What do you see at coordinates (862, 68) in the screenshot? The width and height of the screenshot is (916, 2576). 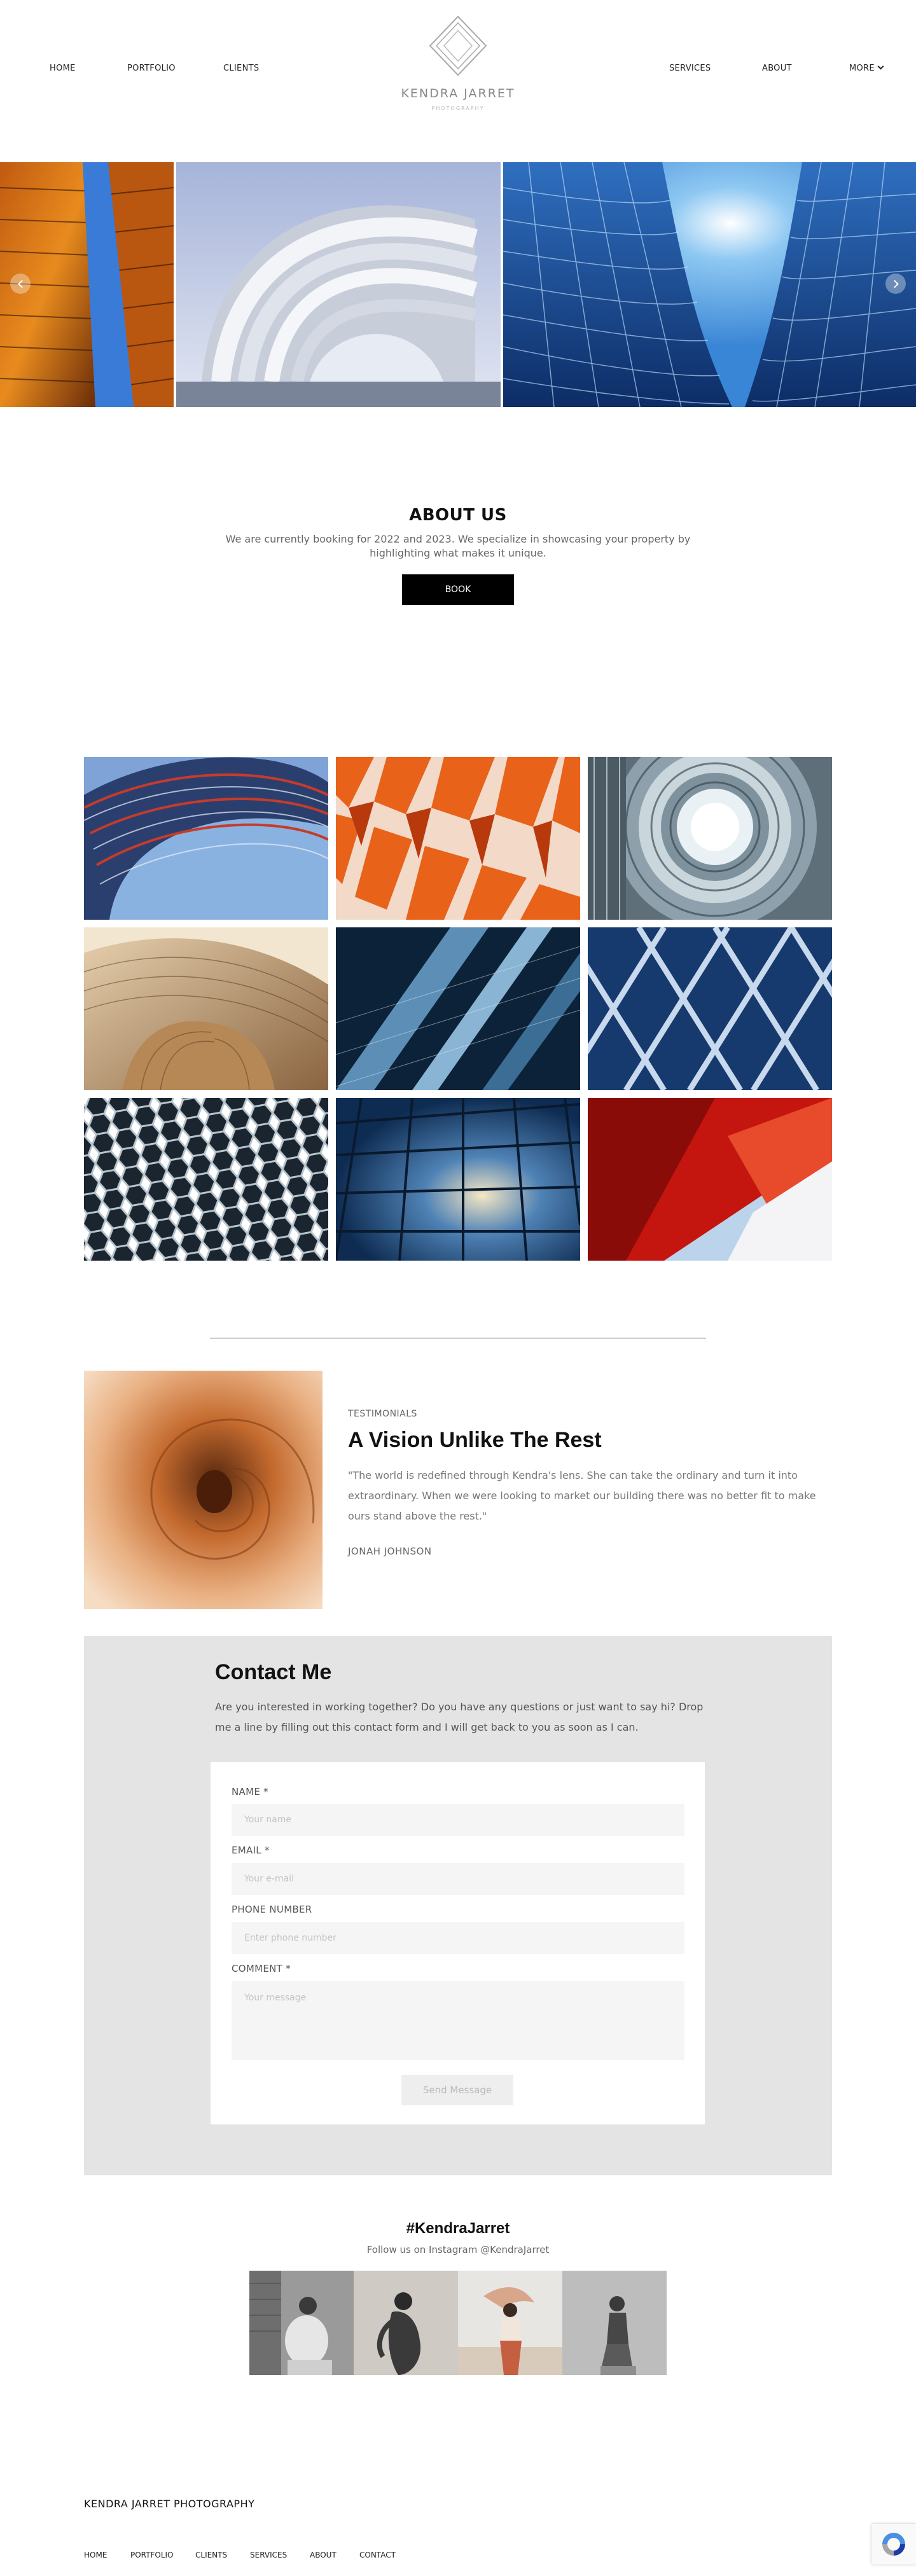 I see `nav-more-label: MORE` at bounding box center [862, 68].